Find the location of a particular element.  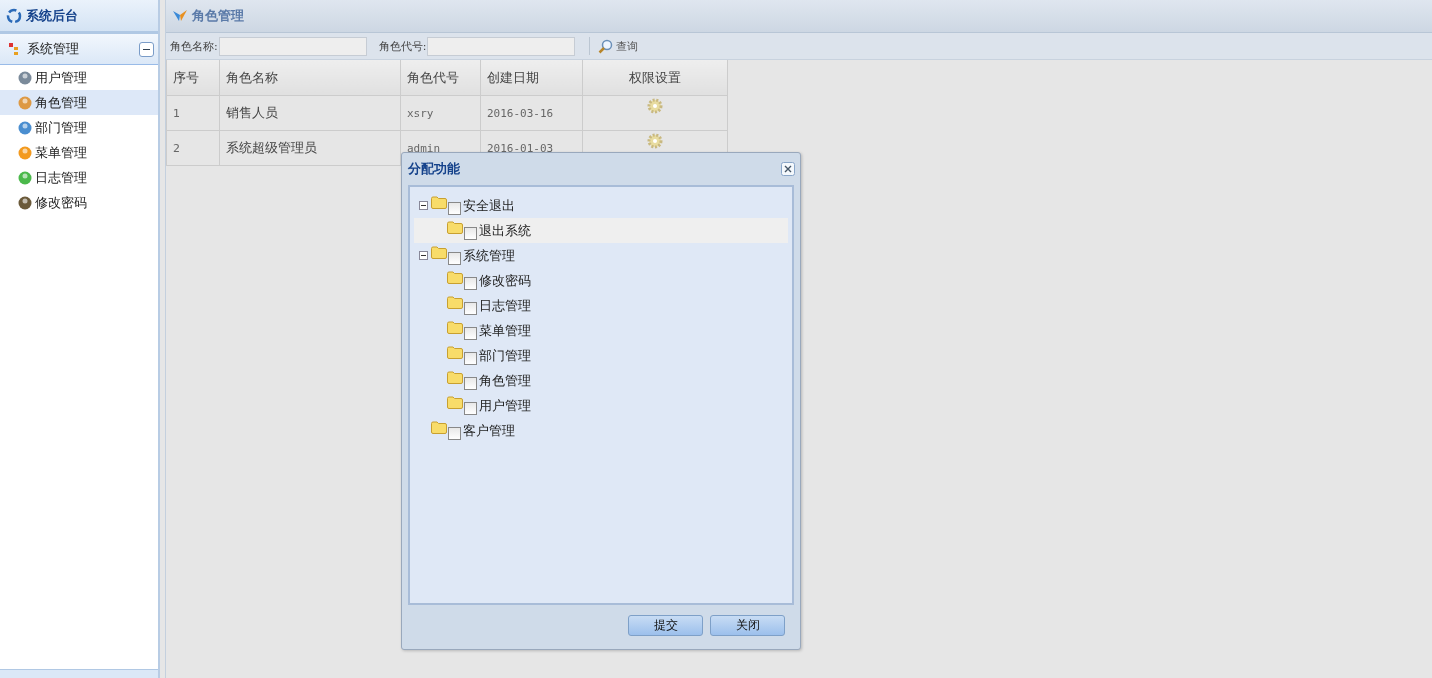

column-header: 序号 is located at coordinates (193, 78).